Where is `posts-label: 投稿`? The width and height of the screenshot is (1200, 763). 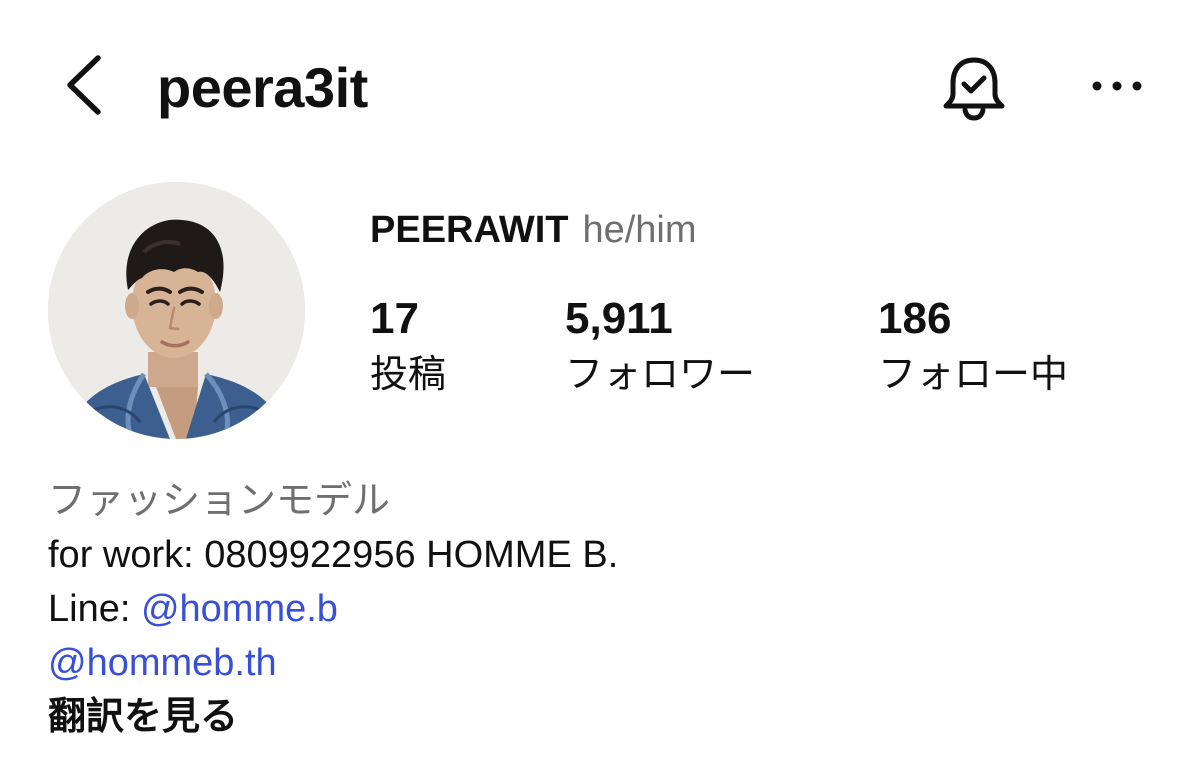
posts-label: 投稿 is located at coordinates (408, 375).